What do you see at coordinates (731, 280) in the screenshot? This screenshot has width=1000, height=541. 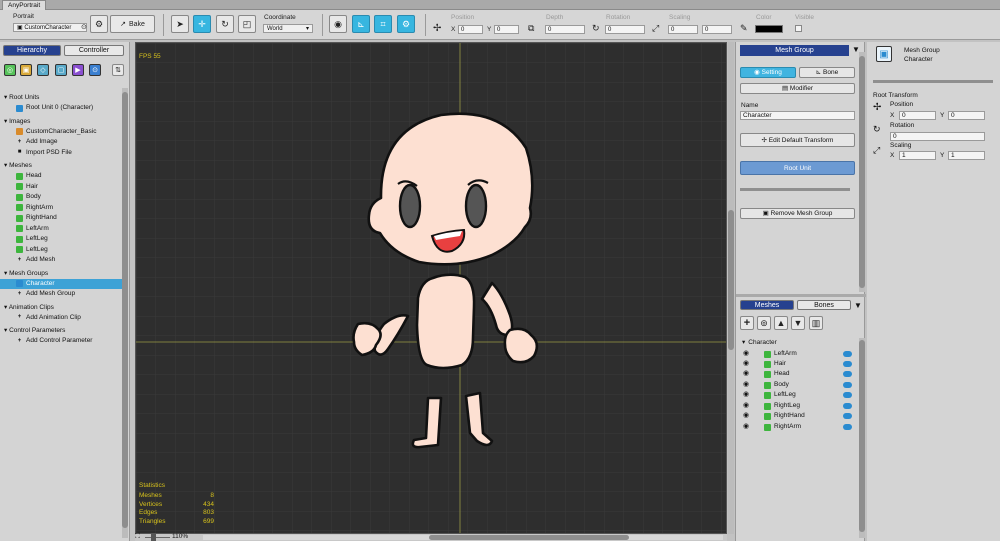 I see `viewport-vertical-scroll-thumb` at bounding box center [731, 280].